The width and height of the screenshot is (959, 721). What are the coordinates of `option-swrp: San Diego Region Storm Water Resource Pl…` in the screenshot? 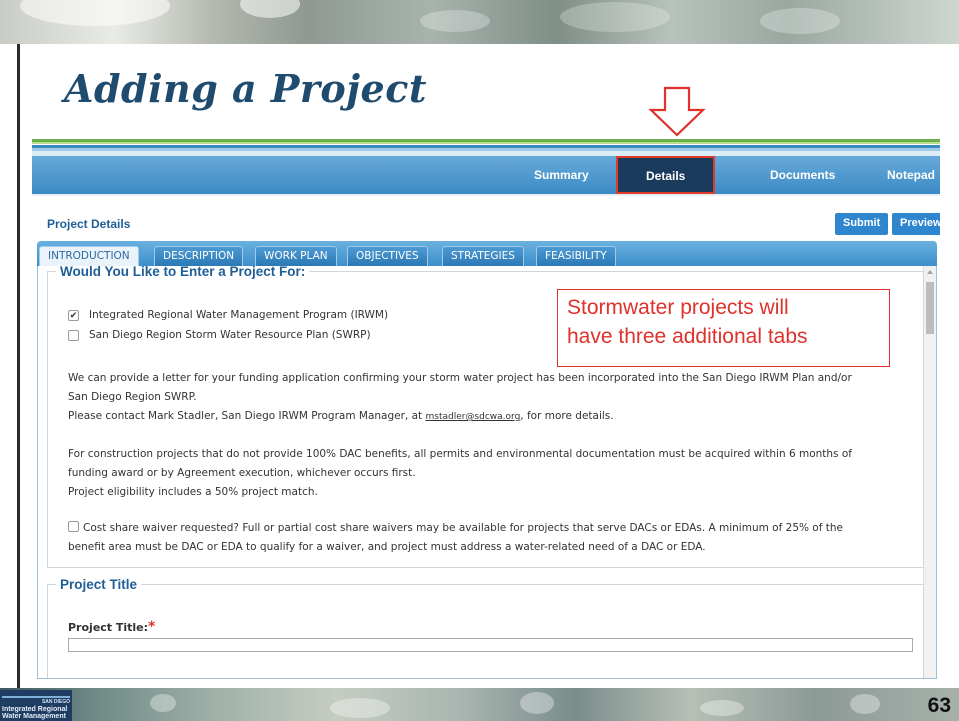 It's located at (219, 335).